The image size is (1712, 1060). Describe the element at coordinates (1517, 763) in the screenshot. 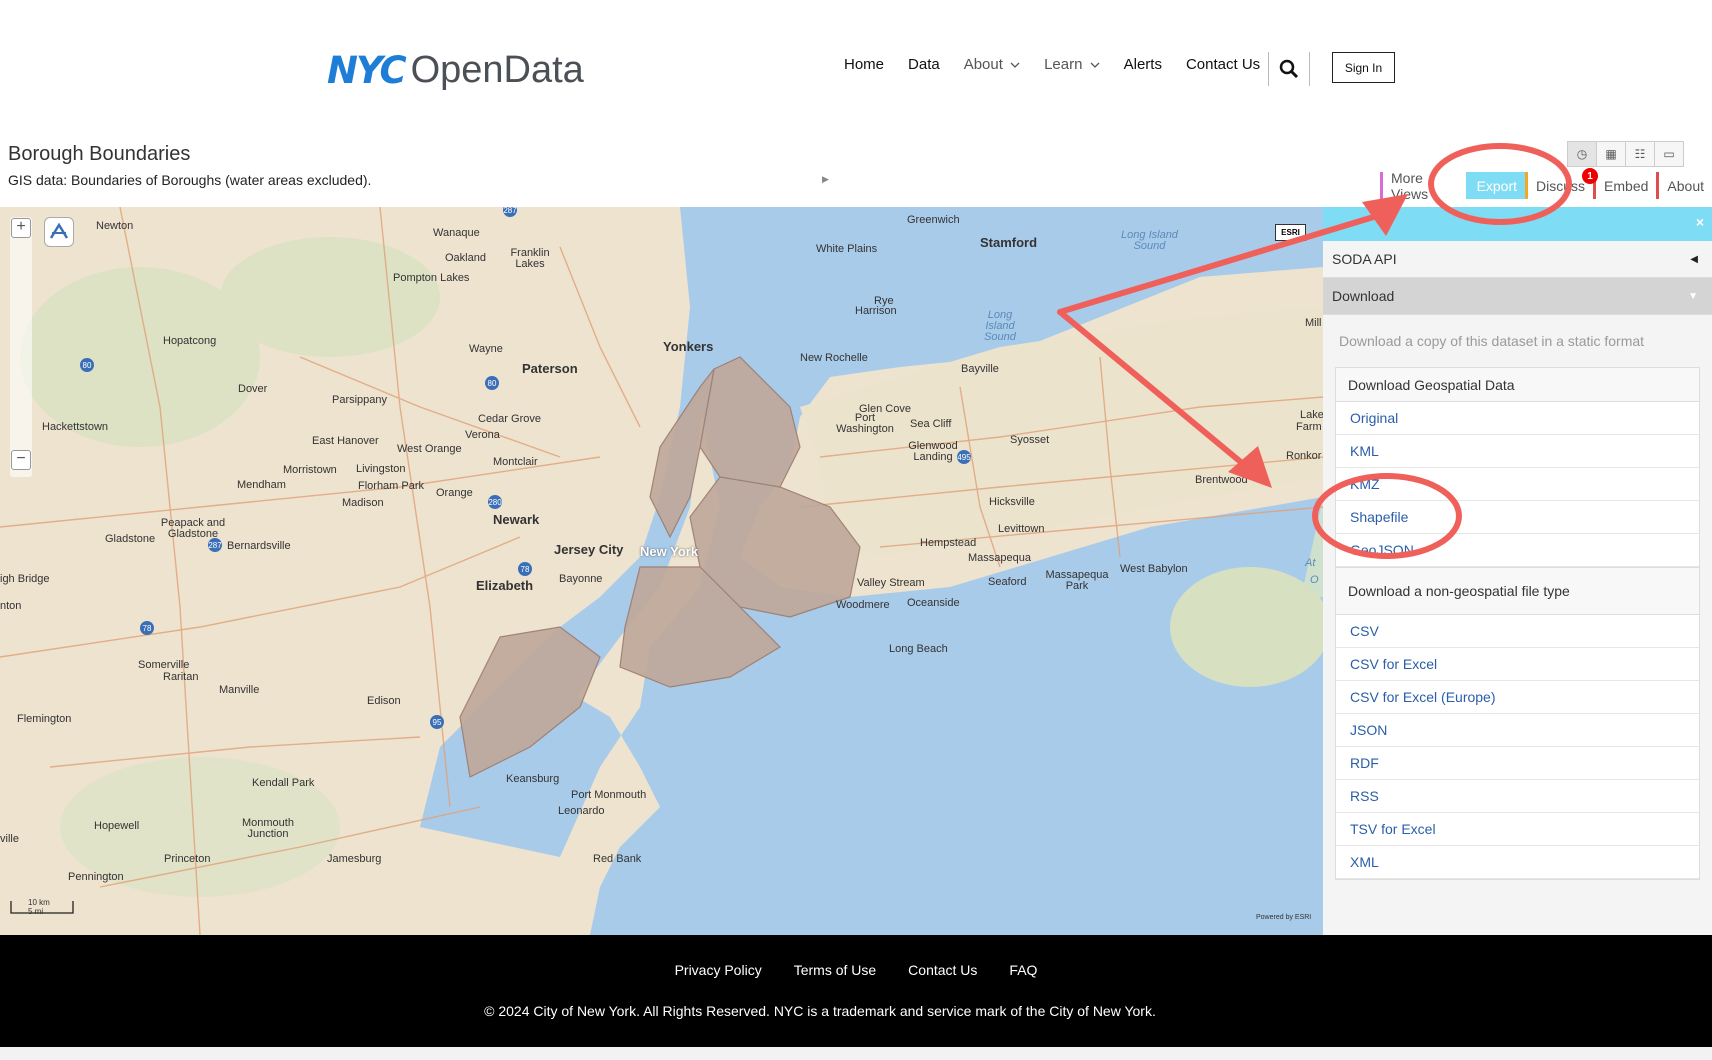

I see `download-rdf-link: RDF` at that location.